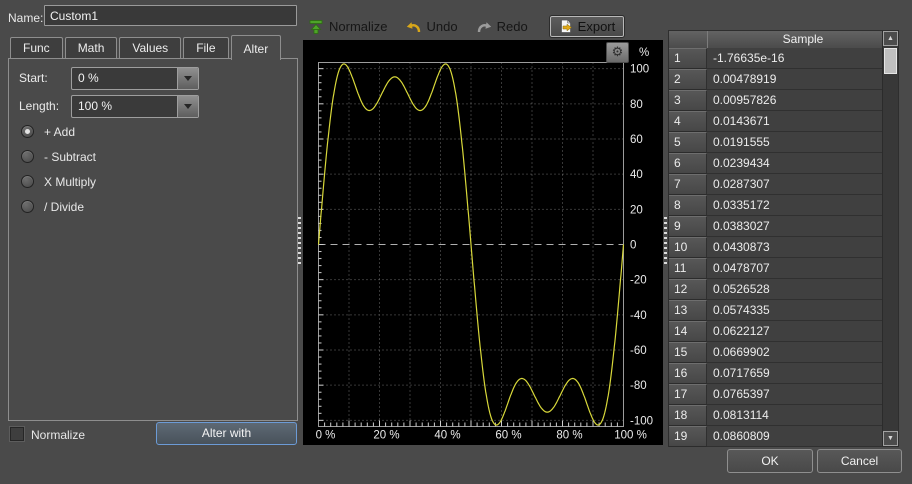  I want to click on sample-value-cell: 0.00957826, so click(794, 100).